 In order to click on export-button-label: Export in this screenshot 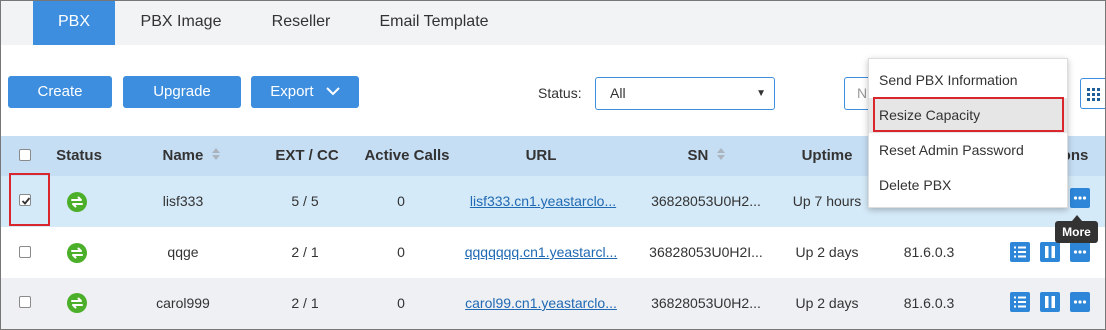, I will do `click(292, 91)`.